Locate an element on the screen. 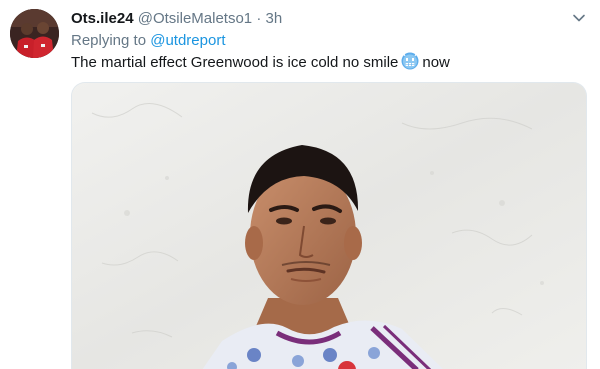 The height and width of the screenshot is (369, 600). display-name: Ots.ile24 is located at coordinates (102, 18).